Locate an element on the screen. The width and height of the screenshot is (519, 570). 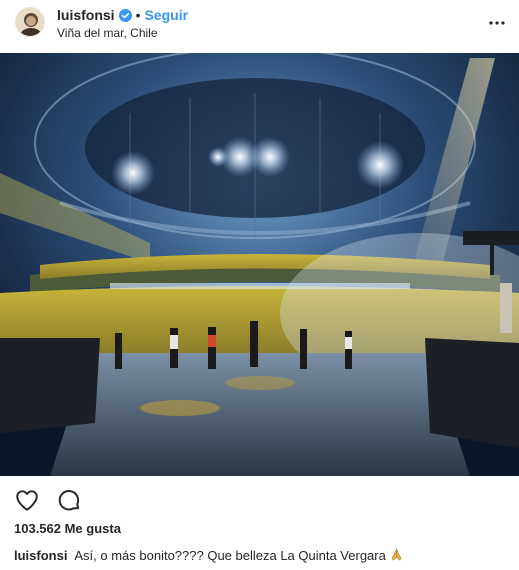
likes-count: 103.562 Me gusta is located at coordinates (67, 528).